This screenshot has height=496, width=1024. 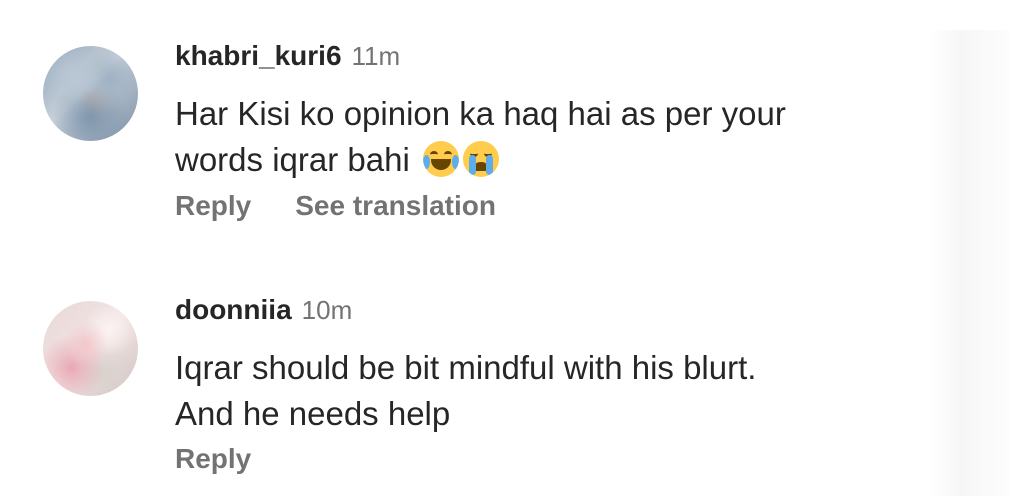 What do you see at coordinates (395, 206) in the screenshot?
I see `see-translation-button: See translation` at bounding box center [395, 206].